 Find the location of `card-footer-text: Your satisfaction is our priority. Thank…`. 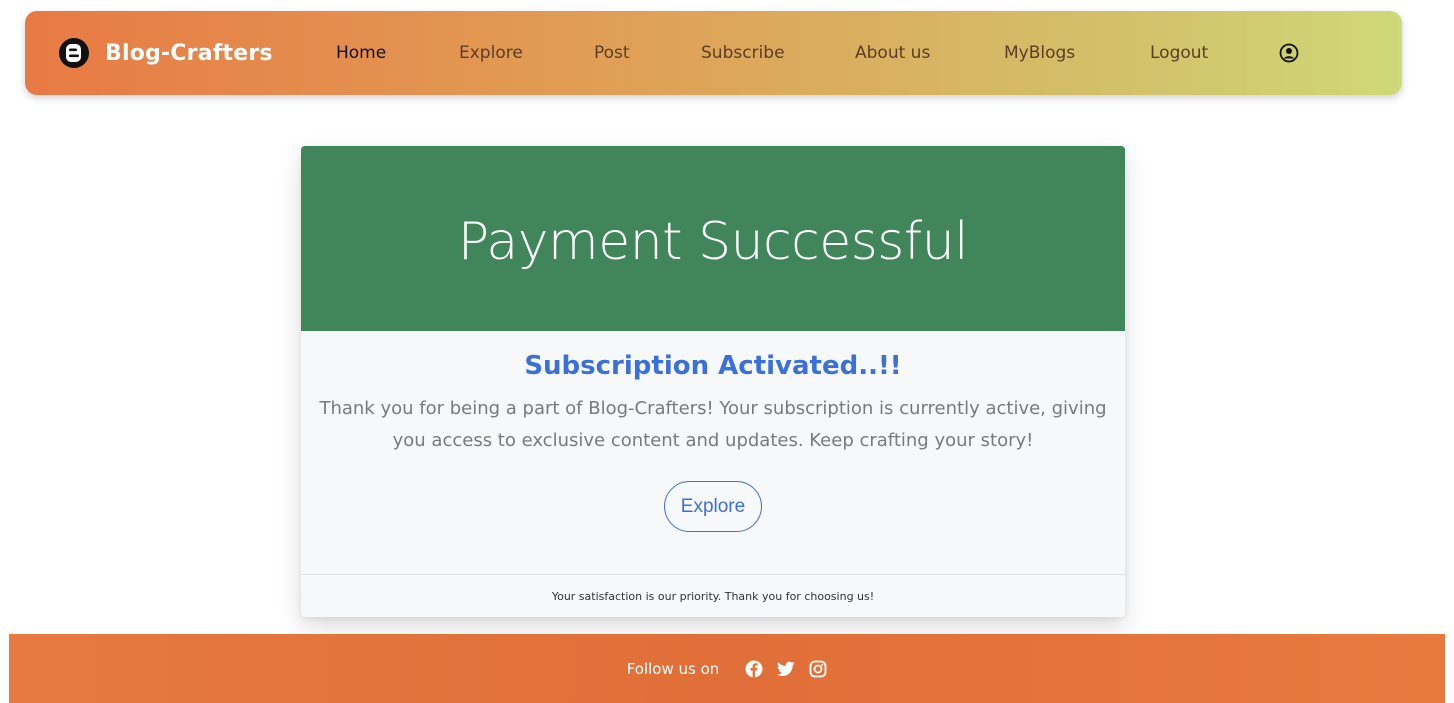

card-footer-text: Your satisfaction is our priority. Thank… is located at coordinates (713, 596).